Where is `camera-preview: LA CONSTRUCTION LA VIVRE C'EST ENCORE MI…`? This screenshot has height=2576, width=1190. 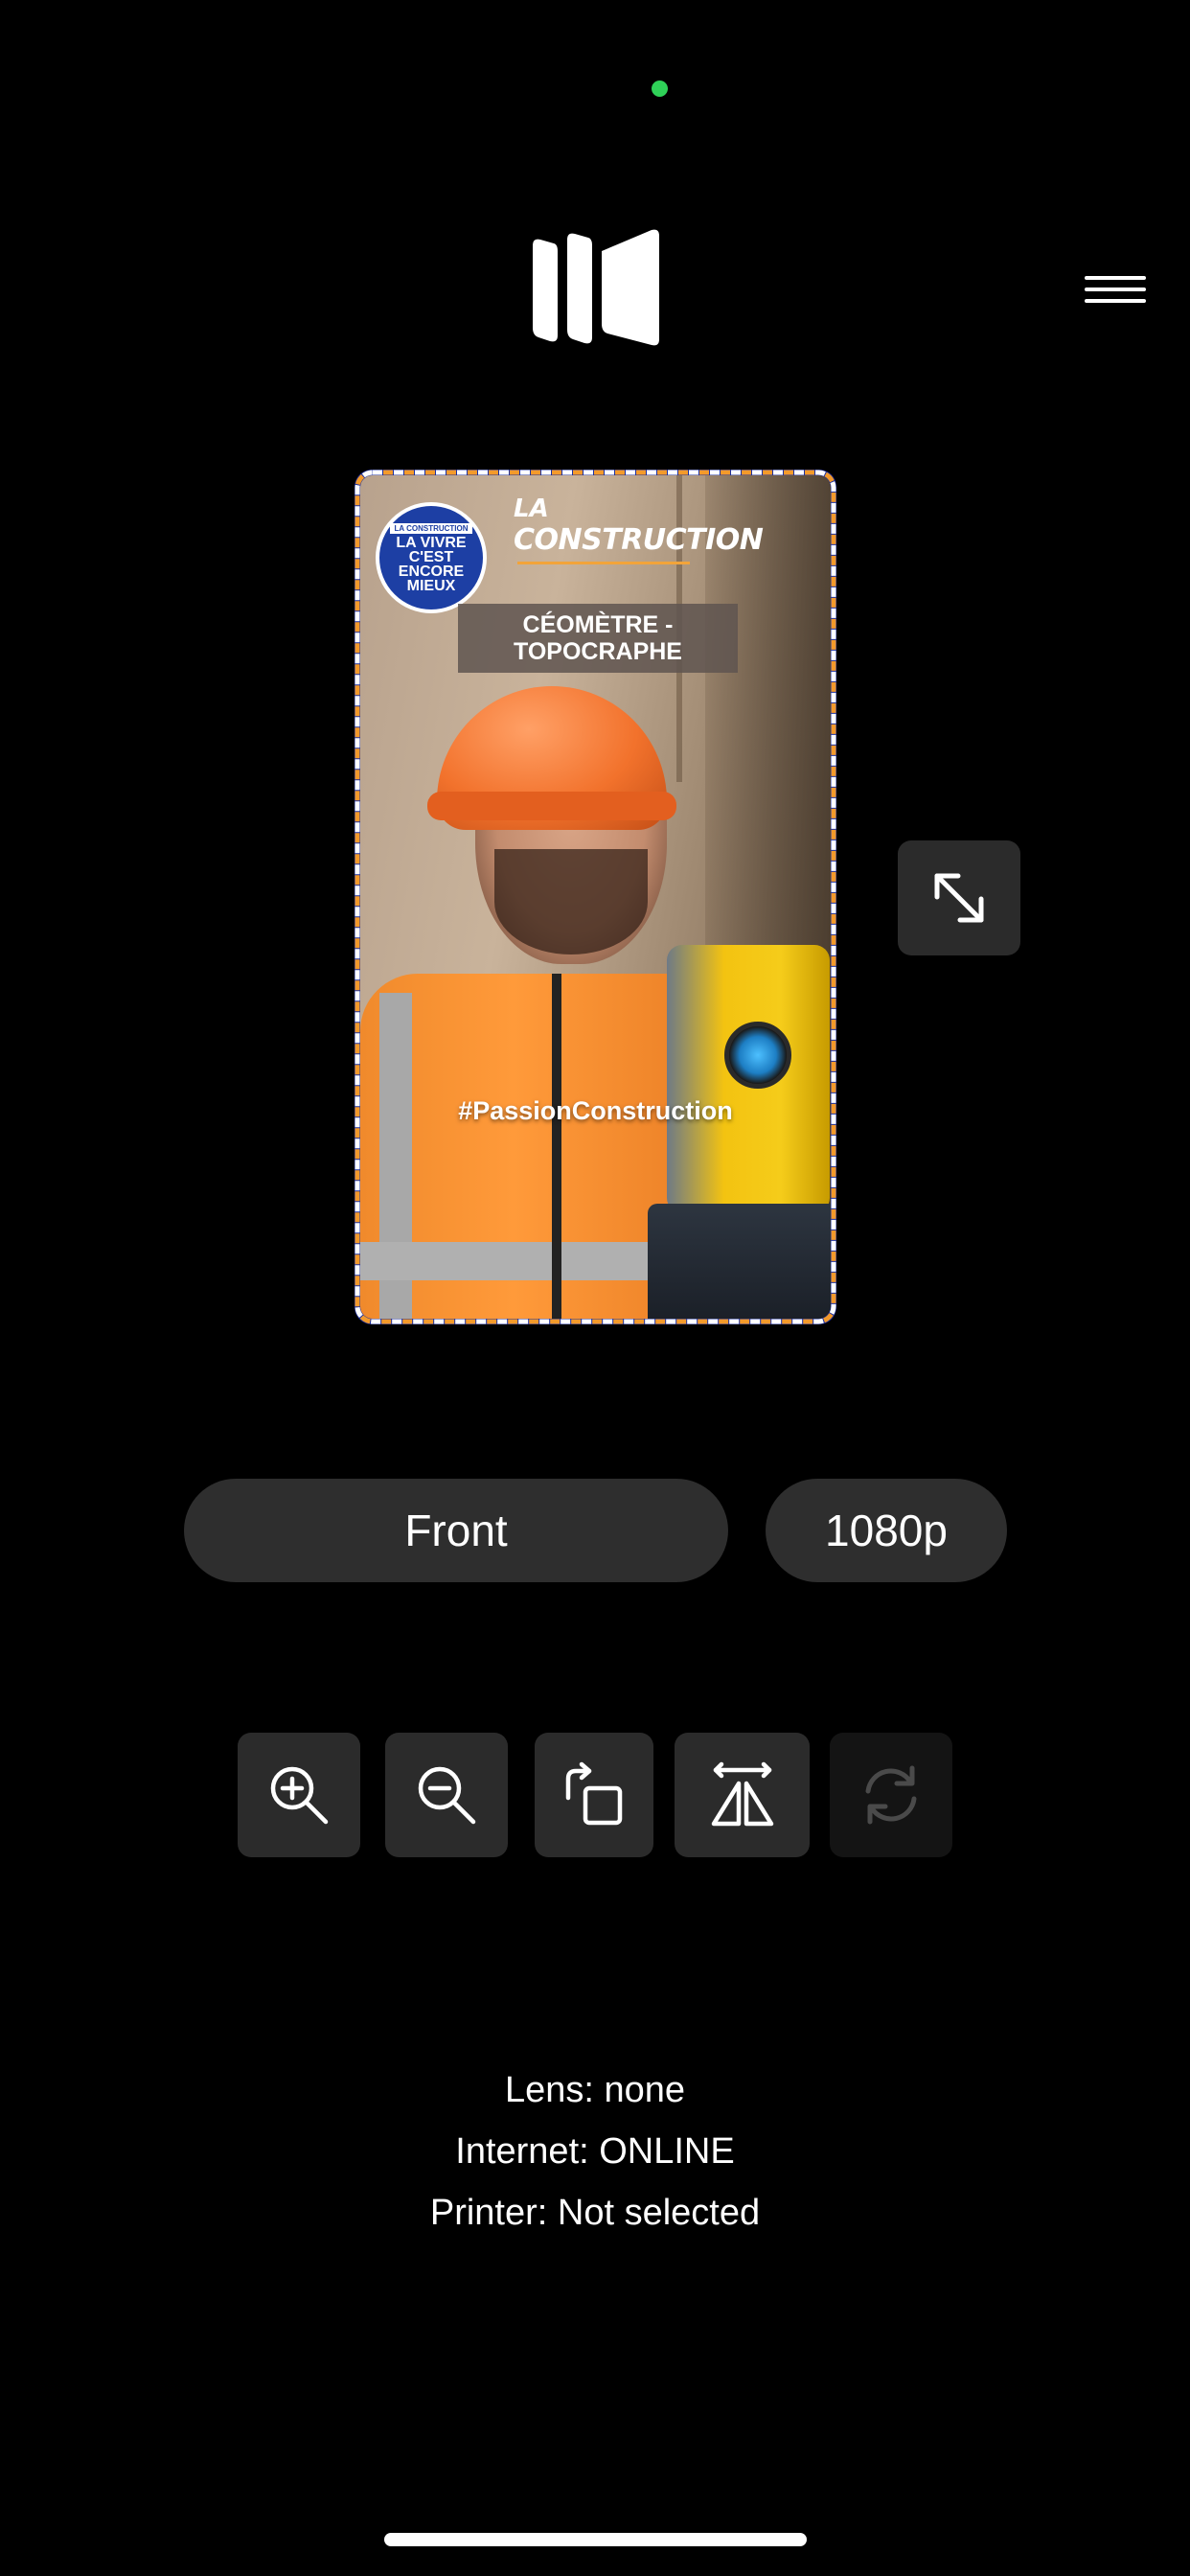
camera-preview: LA CONSTRUCTION LA VIVRE C'EST ENCORE MI… is located at coordinates (595, 897).